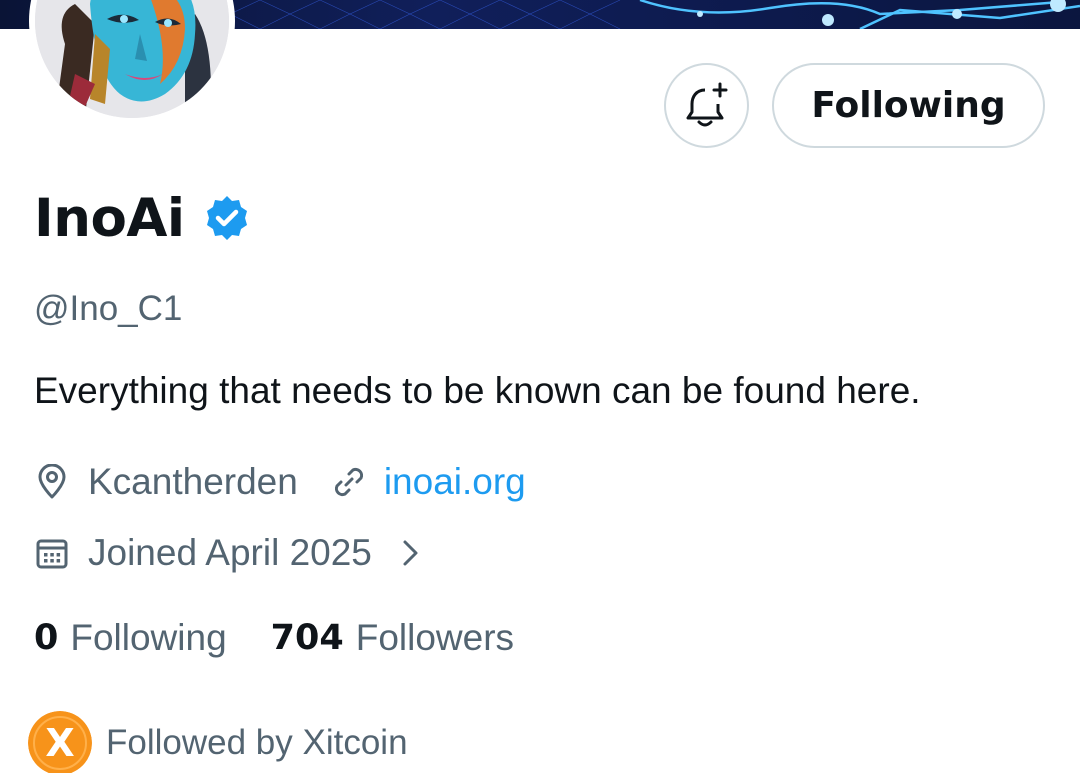 The image size is (1080, 773). What do you see at coordinates (193, 481) in the screenshot?
I see `location-text: Kcantherden` at bounding box center [193, 481].